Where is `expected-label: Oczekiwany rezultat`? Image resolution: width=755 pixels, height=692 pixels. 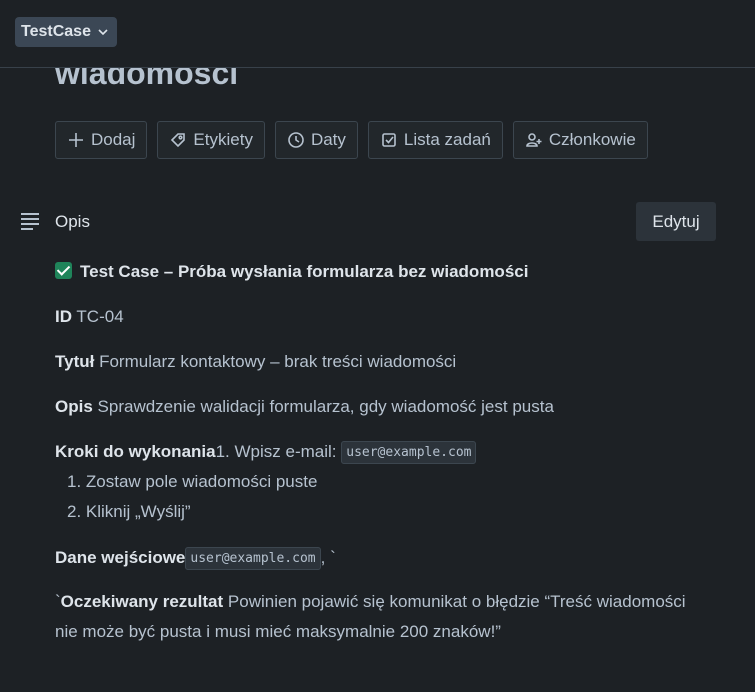 expected-label: Oczekiwany rezultat is located at coordinates (142, 601).